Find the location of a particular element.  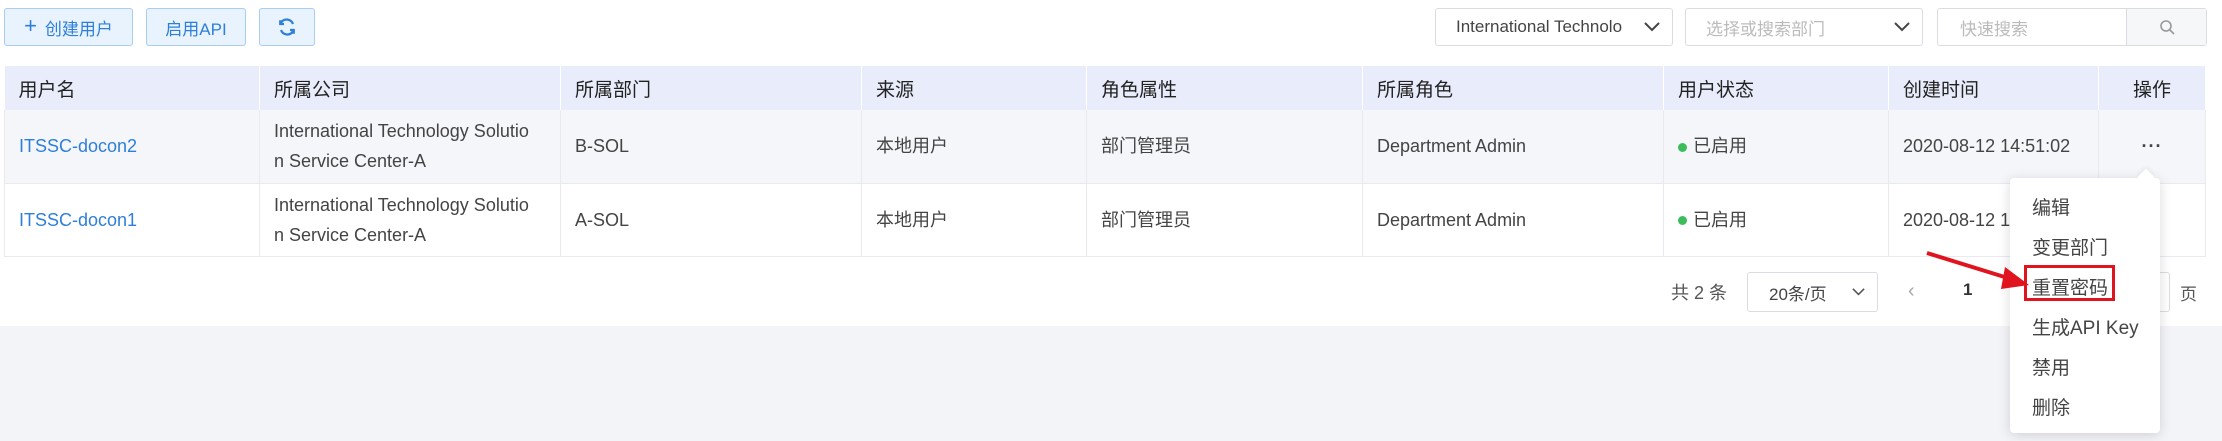

menu-item-edit: 编辑 is located at coordinates (2051, 206).